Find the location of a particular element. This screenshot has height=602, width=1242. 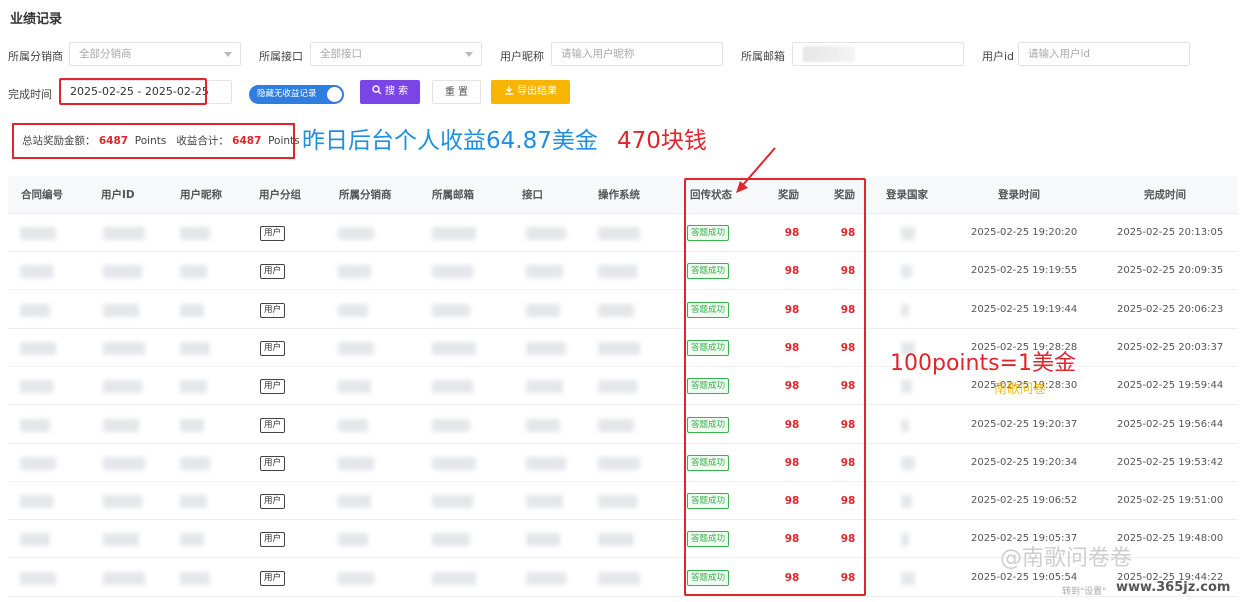

watermark-big: @南歌问卷卷 is located at coordinates (1066, 558).